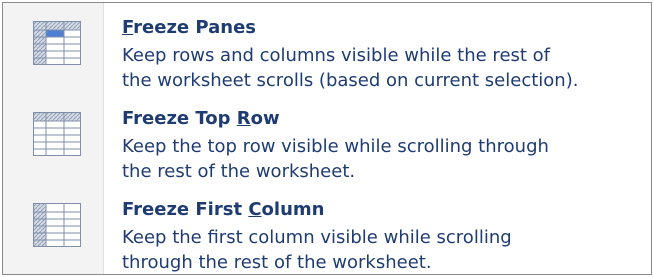 The width and height of the screenshot is (654, 277). I want to click on accelerator-key: R, so click(243, 118).